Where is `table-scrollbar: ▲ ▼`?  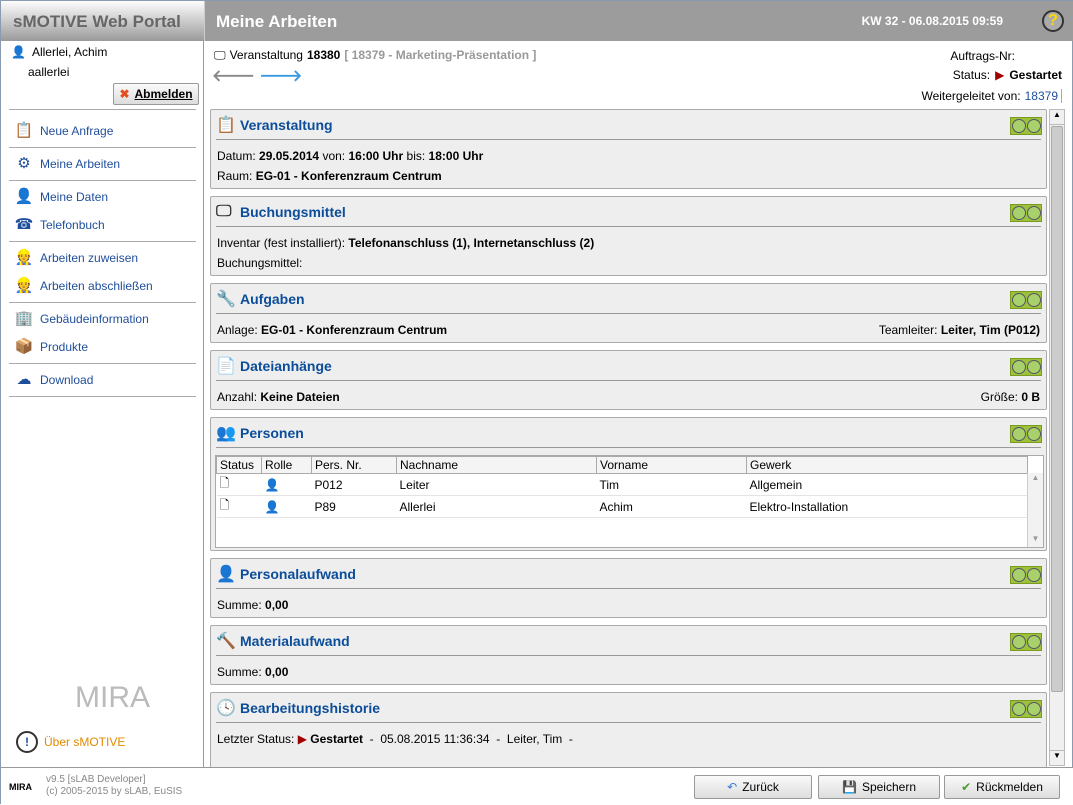
table-scrollbar: ▲ ▼ is located at coordinates (1035, 510).